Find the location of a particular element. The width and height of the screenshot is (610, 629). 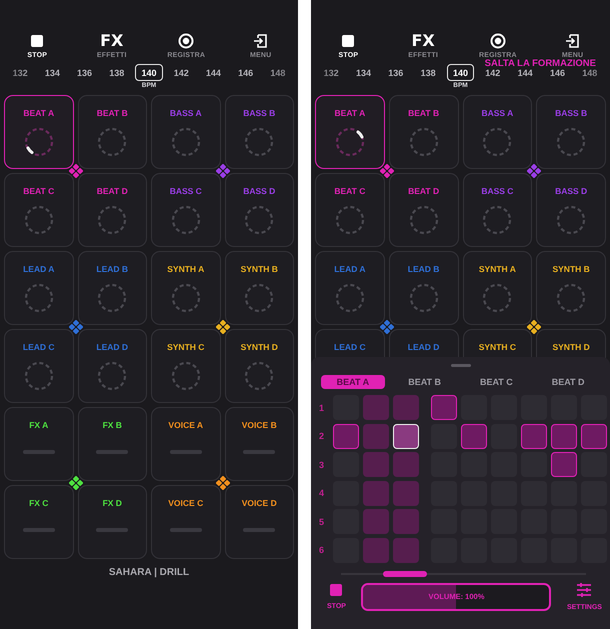

bpm-option: 144 is located at coordinates (213, 72).